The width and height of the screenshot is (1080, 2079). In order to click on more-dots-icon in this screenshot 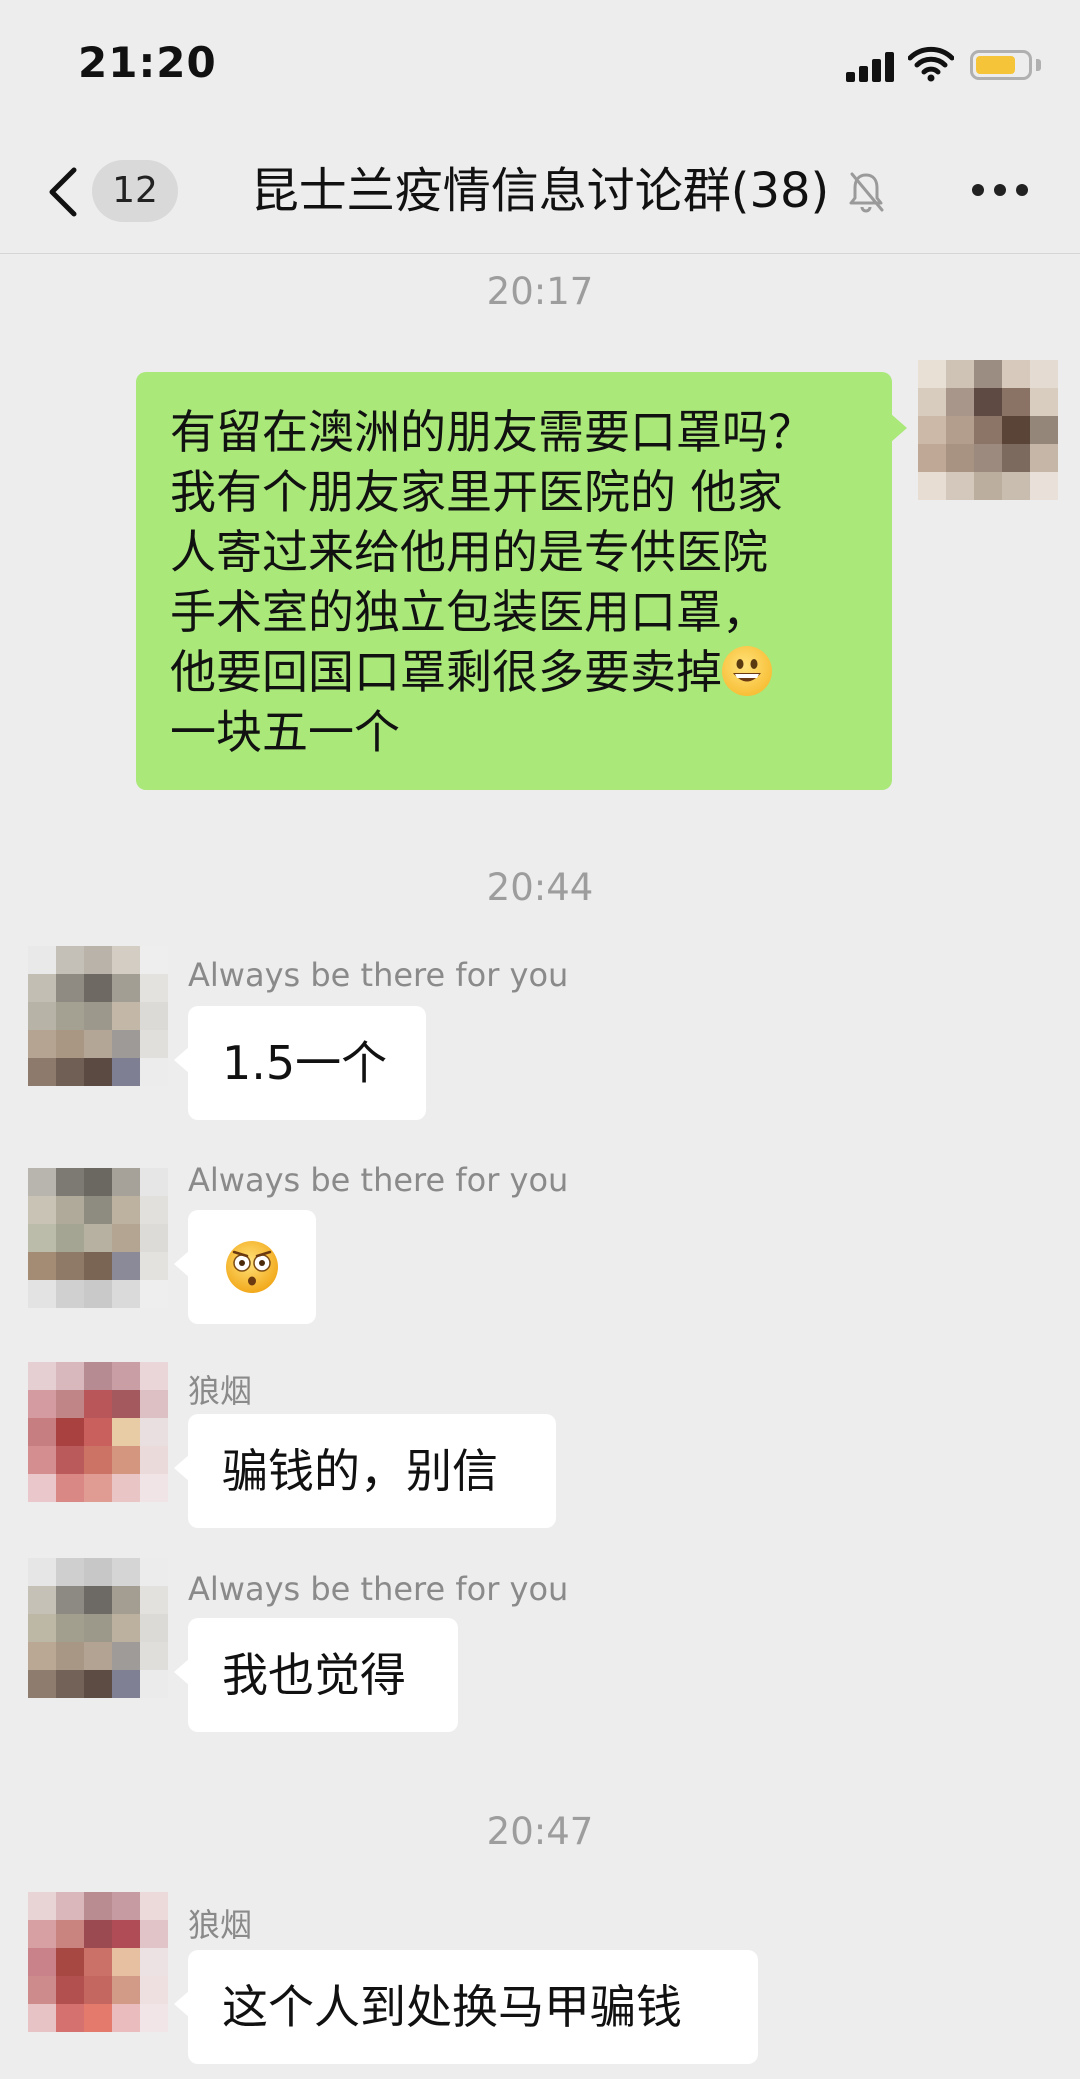, I will do `click(1000, 191)`.